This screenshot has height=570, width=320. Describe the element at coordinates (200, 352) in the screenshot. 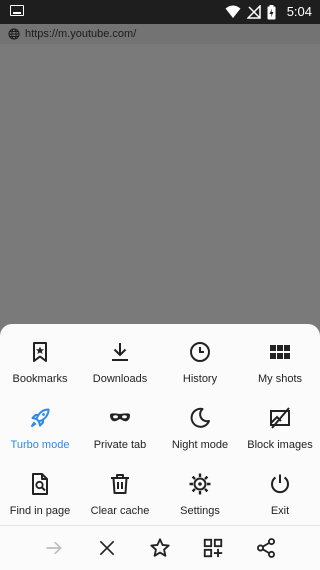

I see `clock-icon` at that location.